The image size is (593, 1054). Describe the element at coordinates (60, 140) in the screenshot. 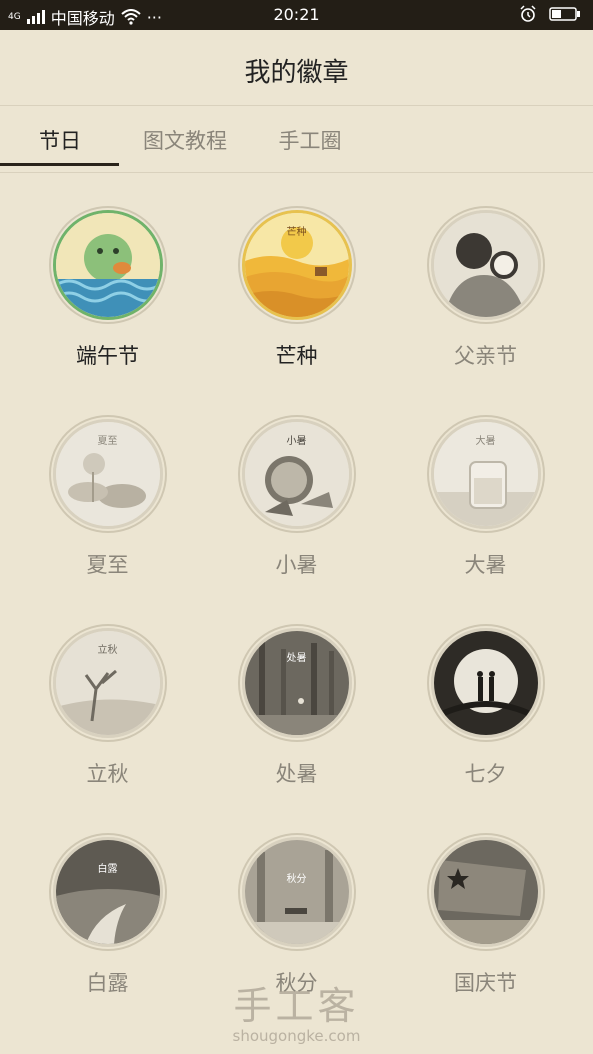

I see `tab-festival: 节日` at that location.